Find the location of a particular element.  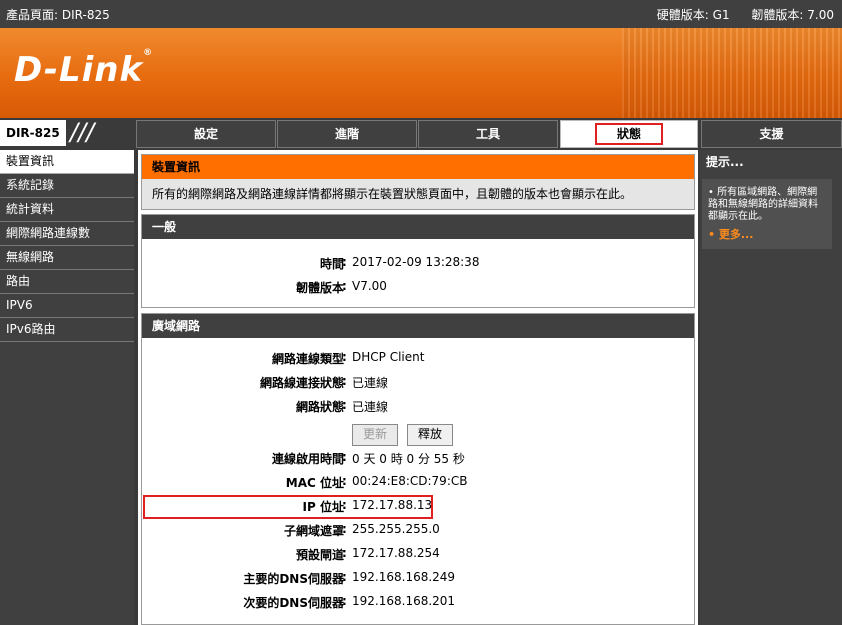

table-row: 網路連線類型: DHCP Client is located at coordinates (348, 358).